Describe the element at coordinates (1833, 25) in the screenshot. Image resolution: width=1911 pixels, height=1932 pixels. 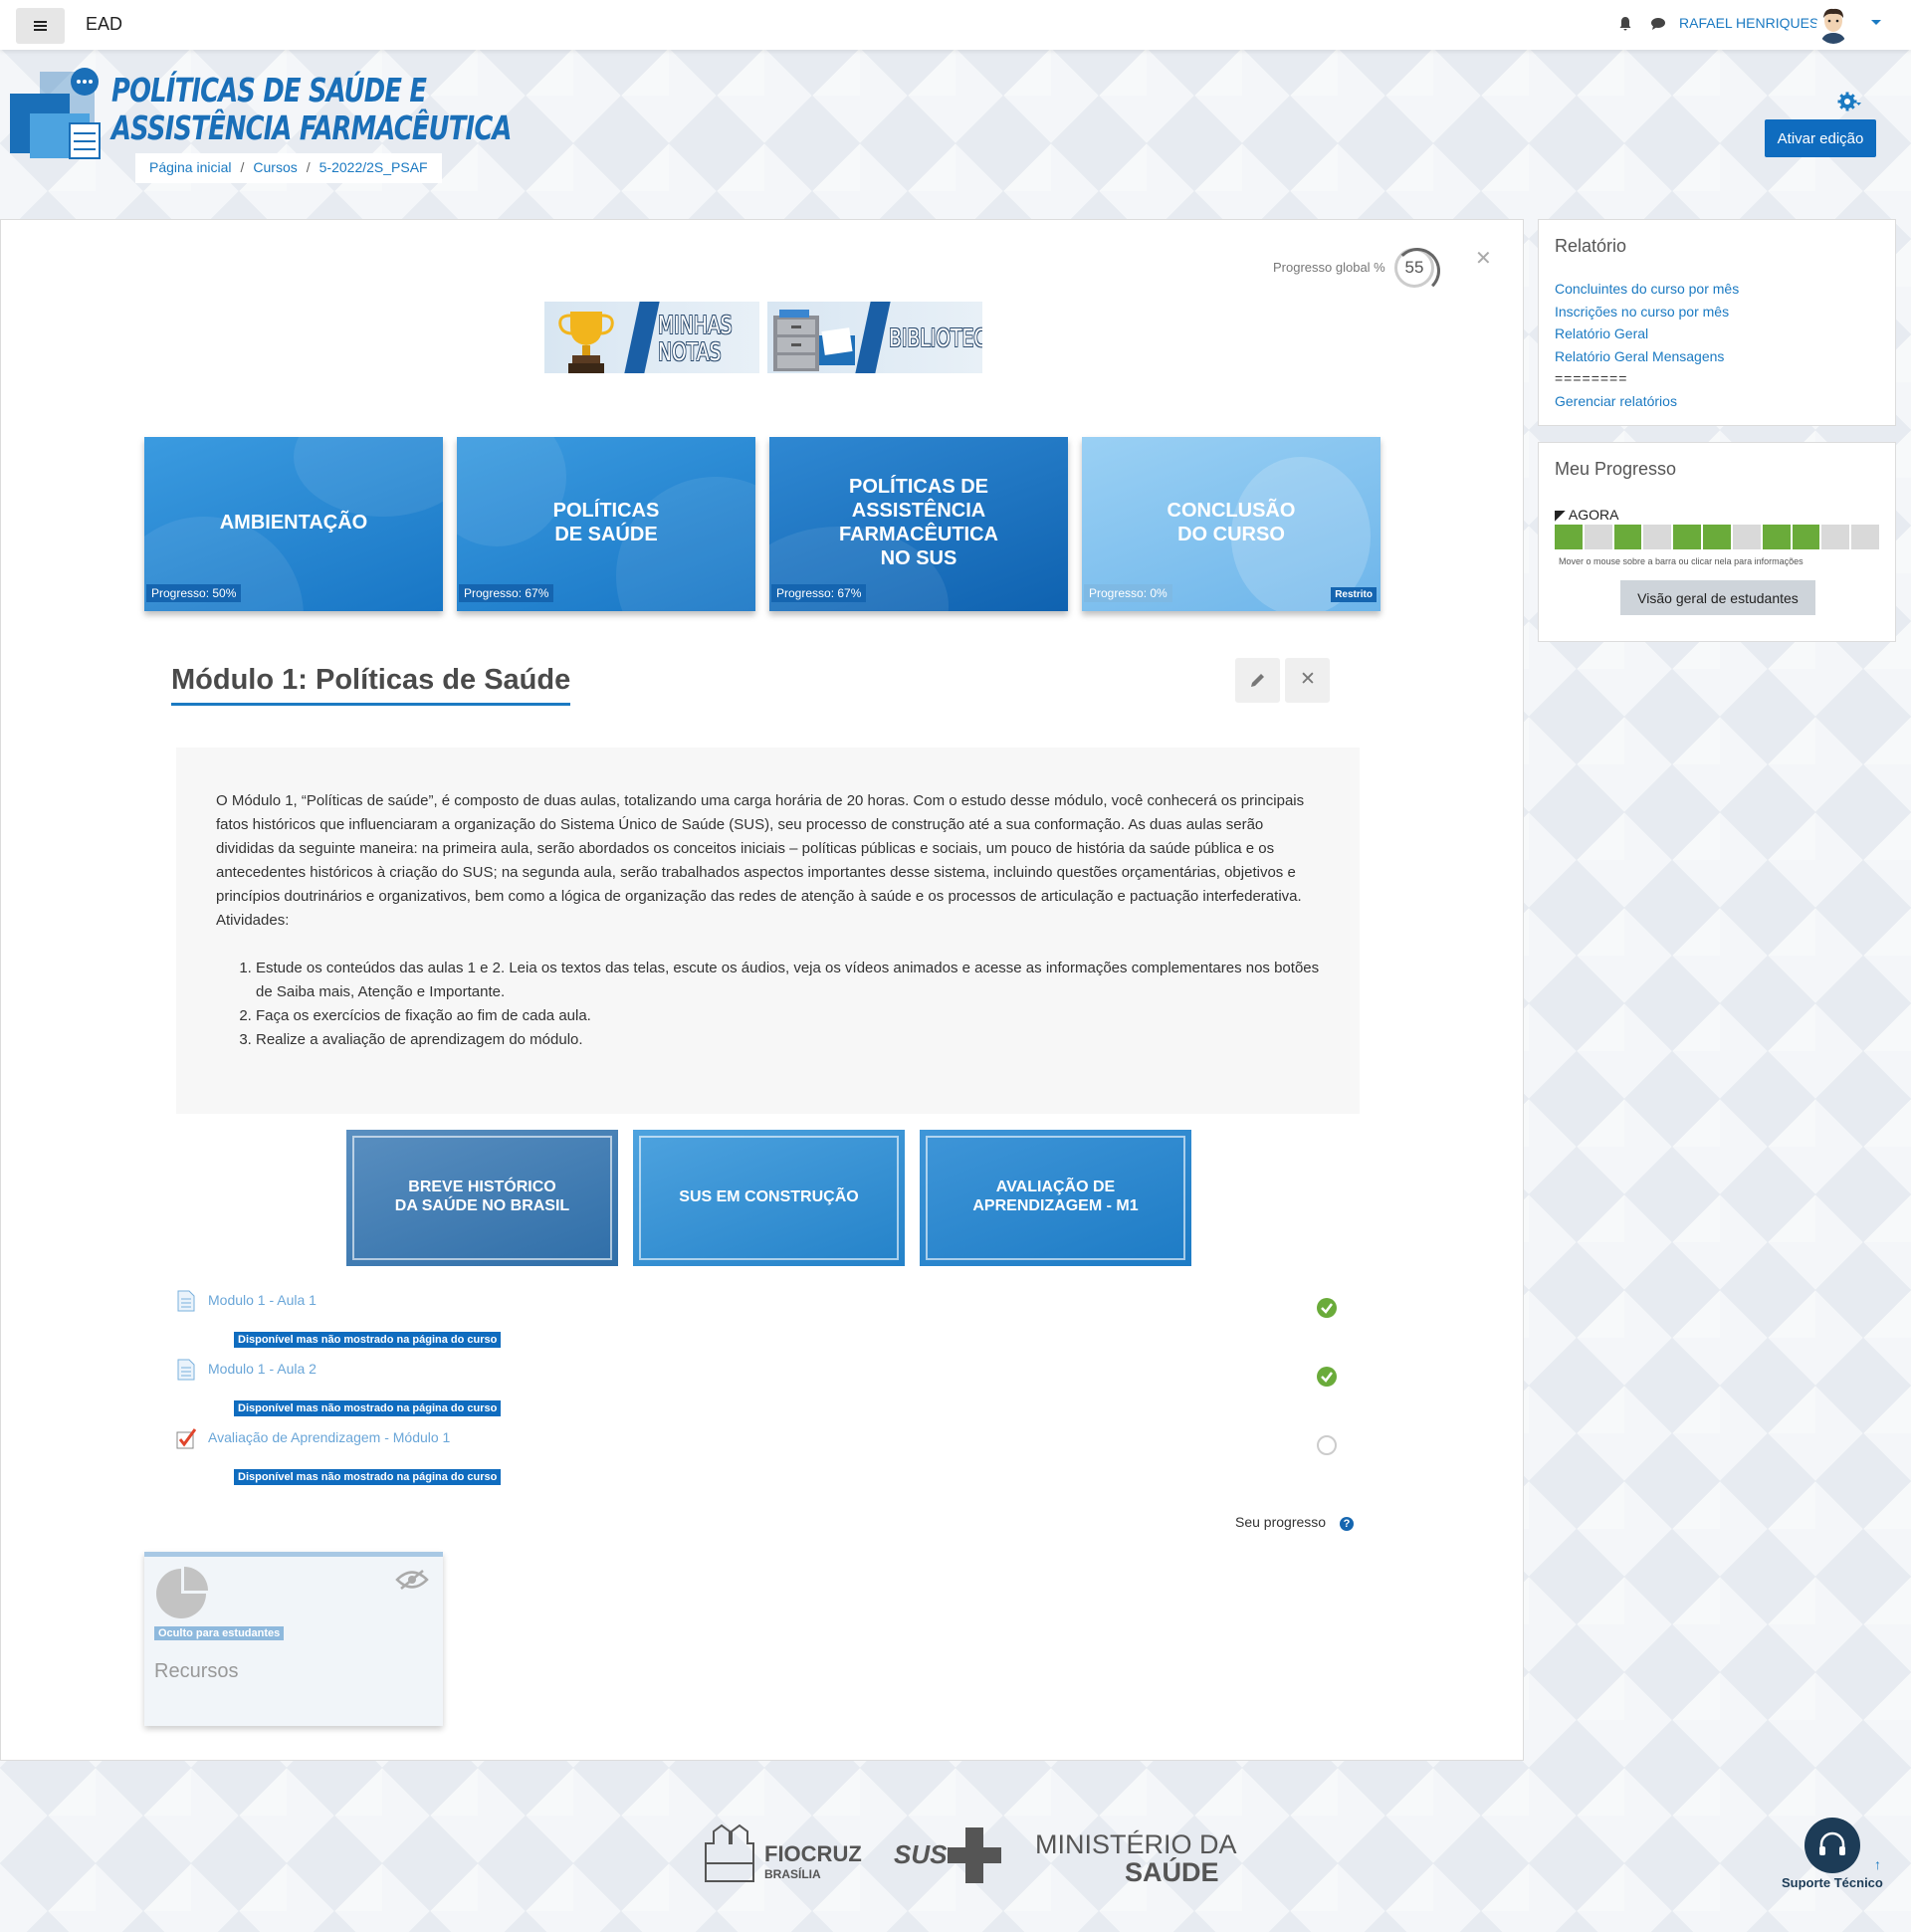
I see `avatar` at that location.